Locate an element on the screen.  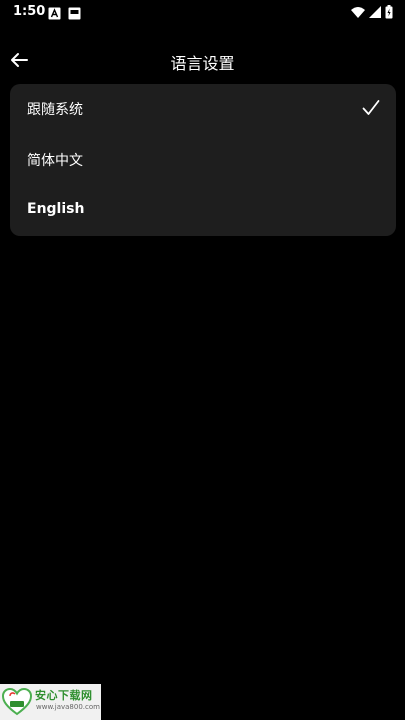
option-english: English is located at coordinates (203, 211).